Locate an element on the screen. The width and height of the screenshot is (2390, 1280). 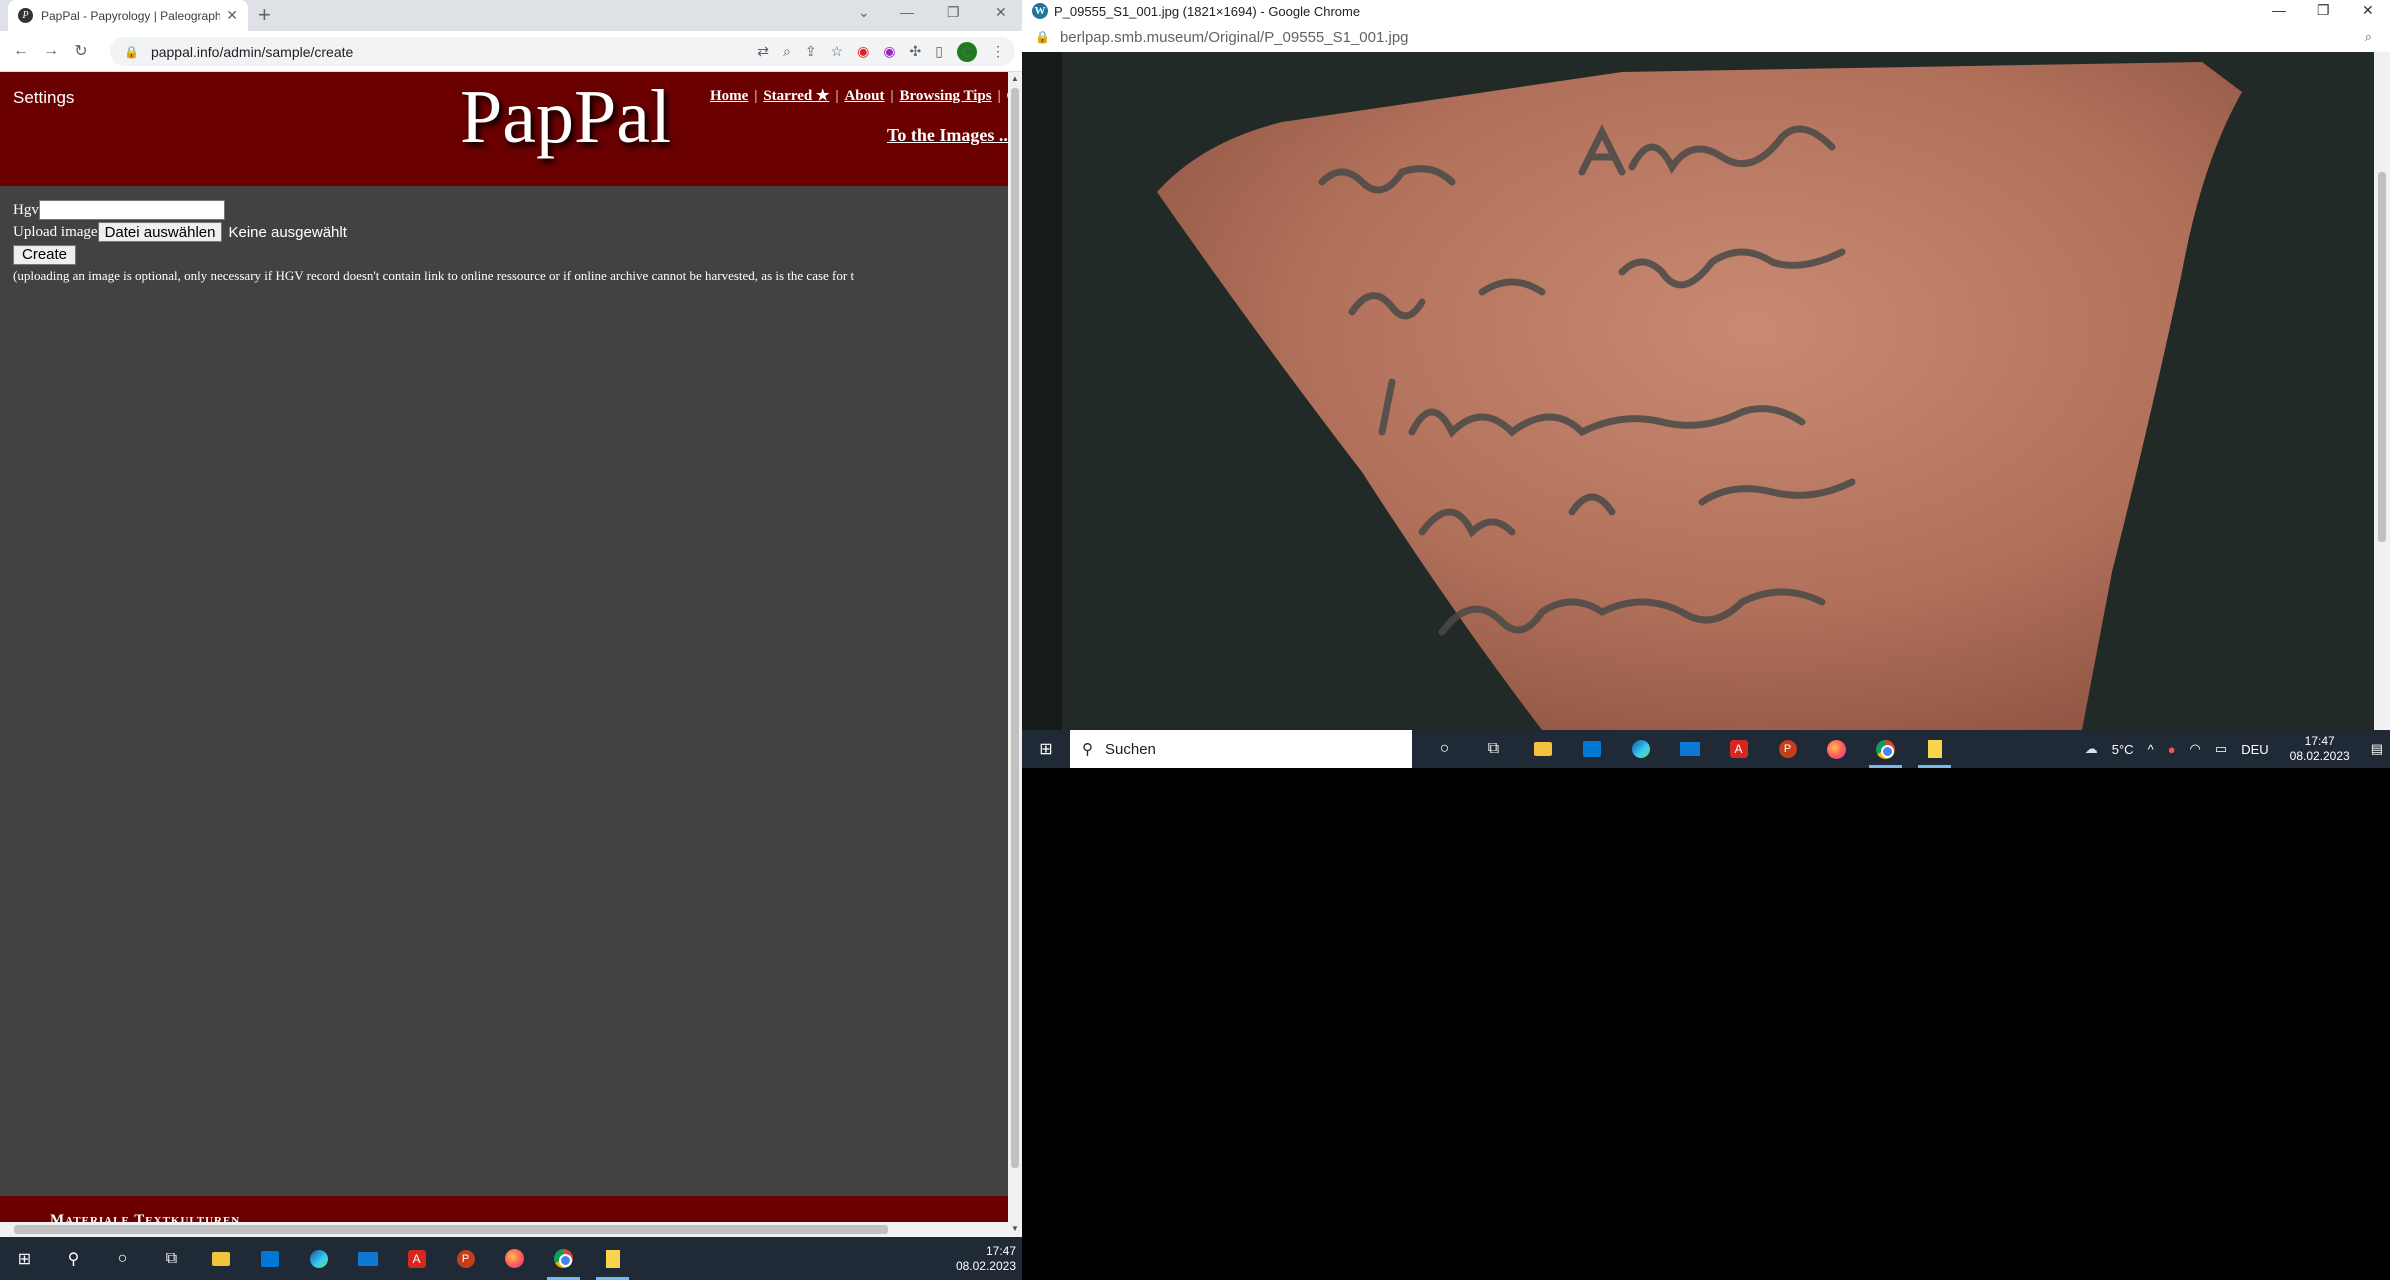
right-zoom-icon: ⌕ is located at coordinates (2368, 37).